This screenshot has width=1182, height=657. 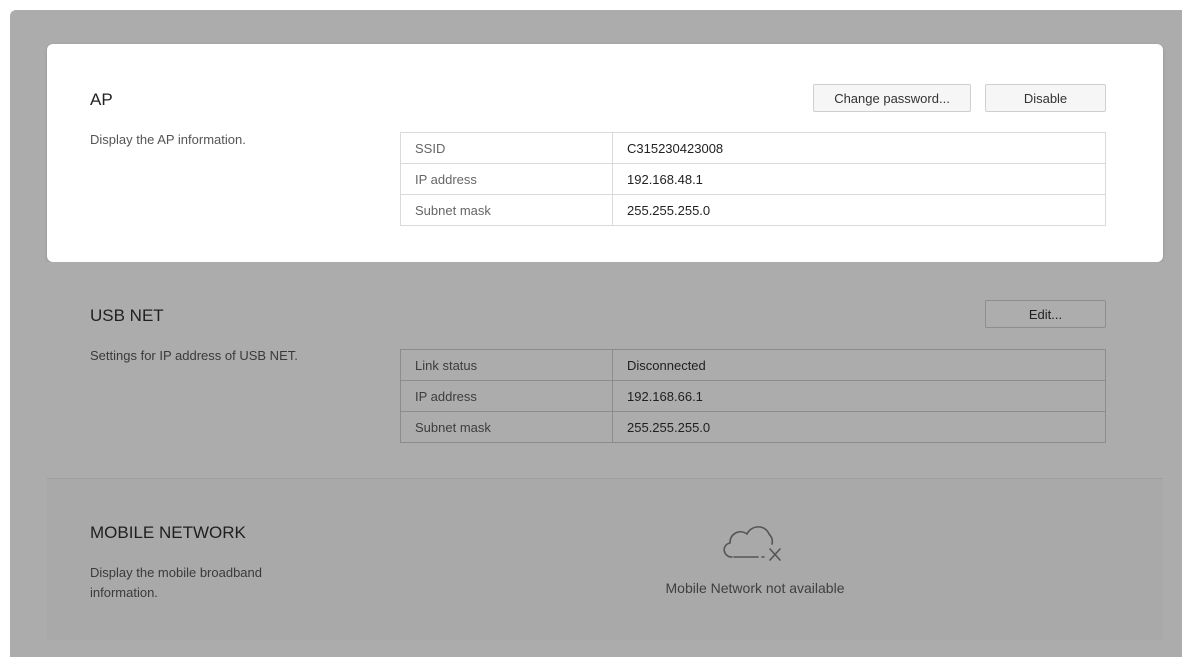 I want to click on ip-address-value: 192.168.48.1, so click(x=859, y=179).